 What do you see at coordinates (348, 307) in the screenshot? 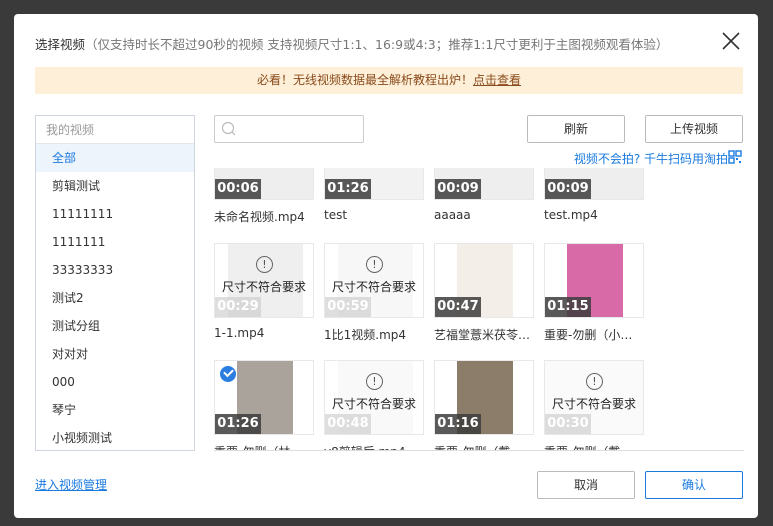
I see `duration-badge: 00:59` at bounding box center [348, 307].